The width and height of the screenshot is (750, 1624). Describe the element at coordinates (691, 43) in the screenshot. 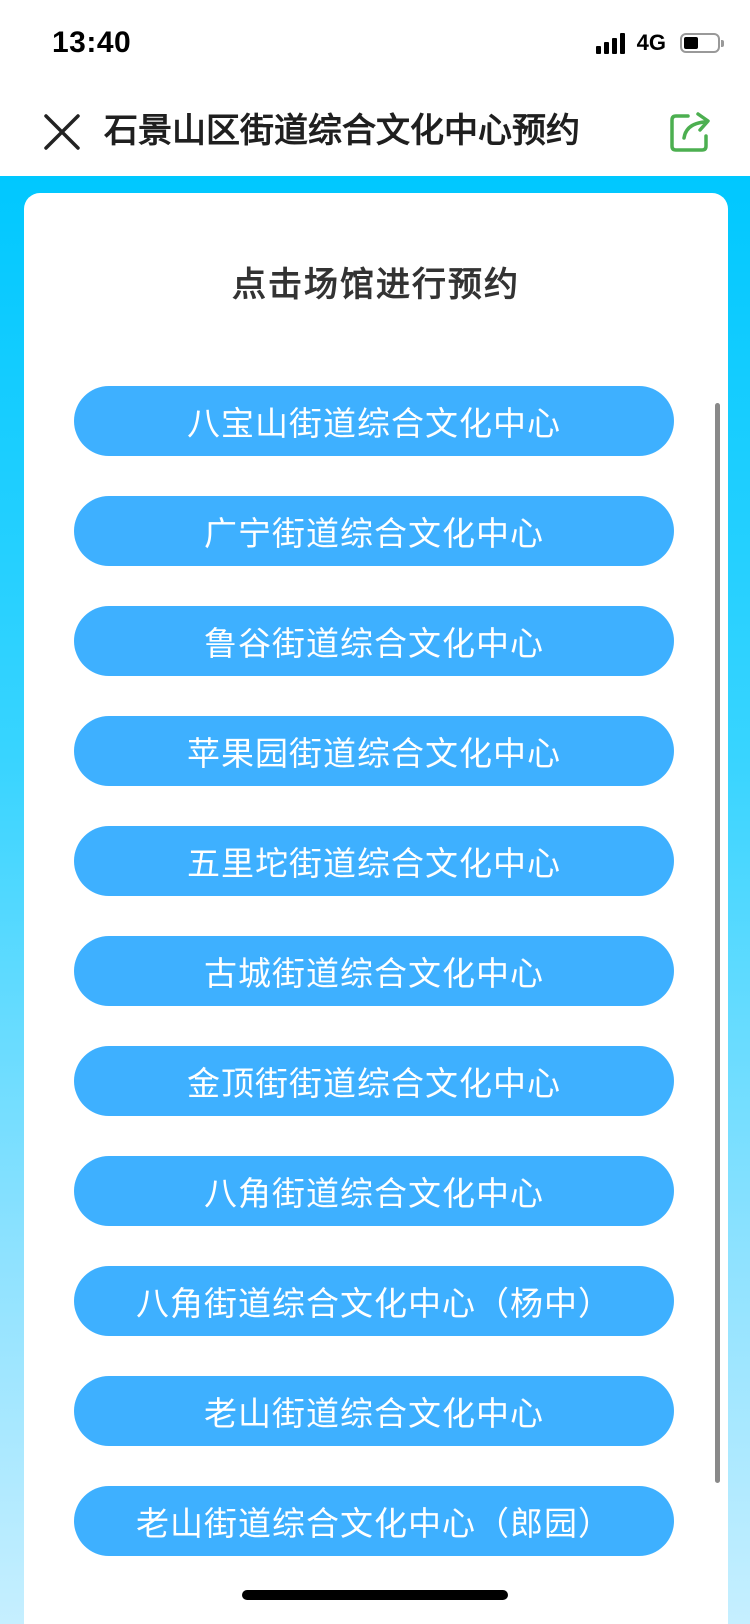

I see `battery-fill` at that location.